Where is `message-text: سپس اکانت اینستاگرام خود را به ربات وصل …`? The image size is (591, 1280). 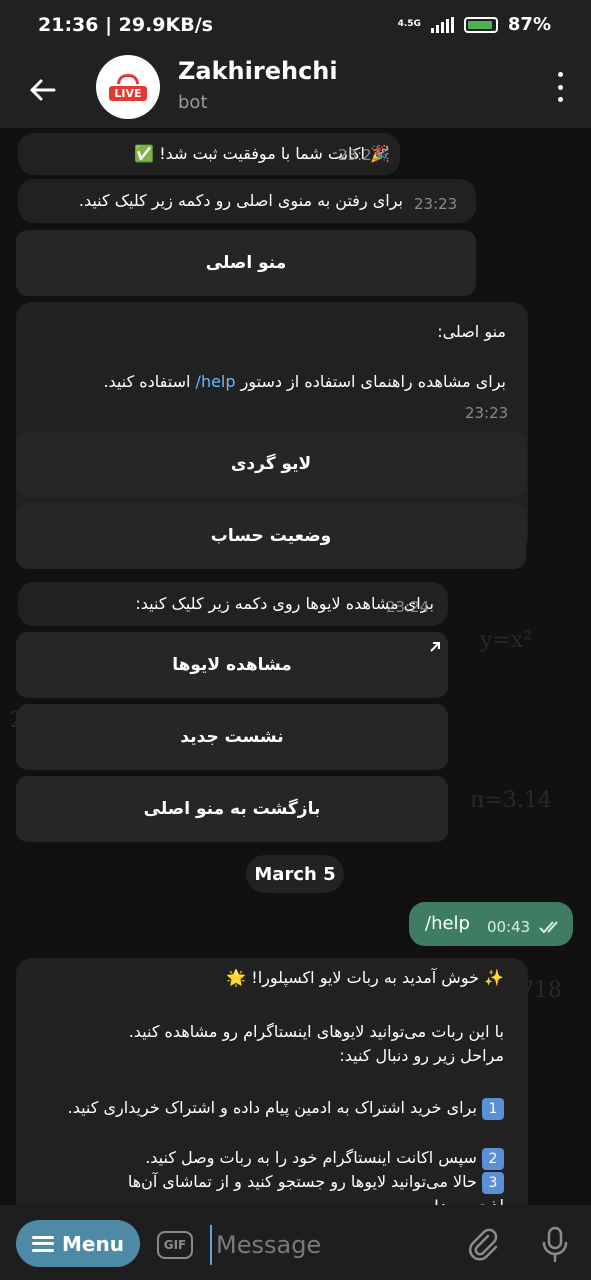 message-text: سپس اکانت اینستاگرام خود را به ربات وصل … is located at coordinates (311, 1157).